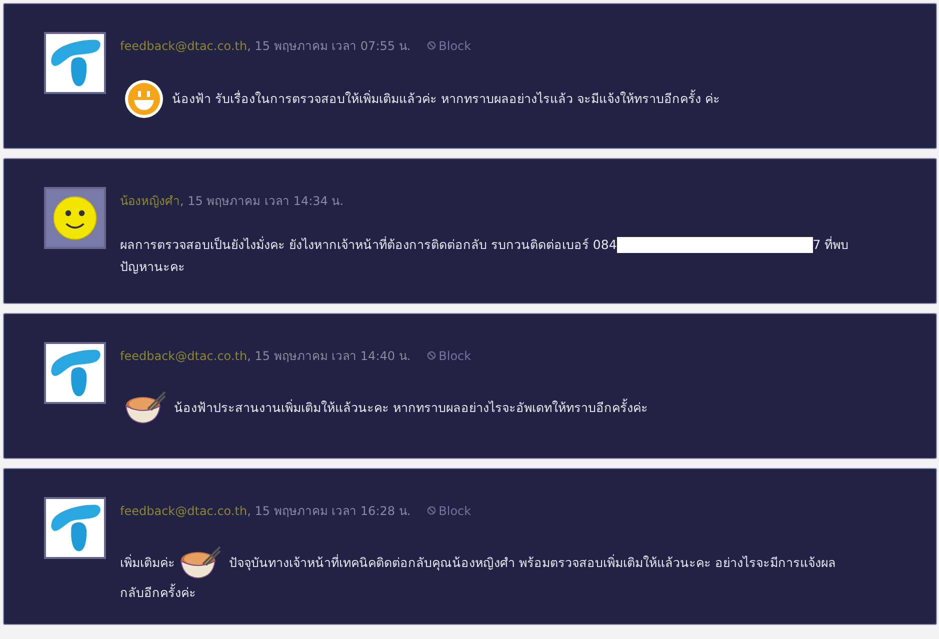 This screenshot has height=639, width=939. I want to click on post-date: , 15 พฤษภาคม เวลา 07:55 น., so click(329, 46).